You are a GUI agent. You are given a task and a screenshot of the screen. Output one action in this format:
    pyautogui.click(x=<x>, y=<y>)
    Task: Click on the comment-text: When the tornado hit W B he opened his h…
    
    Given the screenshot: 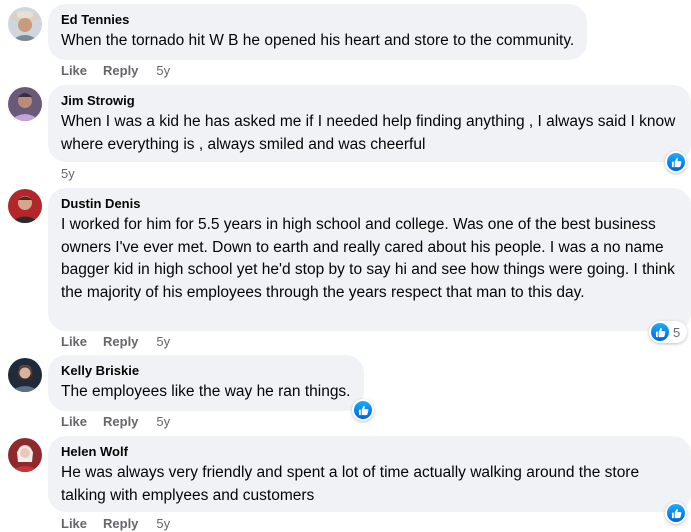 What is the action you would take?
    pyautogui.click(x=318, y=40)
    